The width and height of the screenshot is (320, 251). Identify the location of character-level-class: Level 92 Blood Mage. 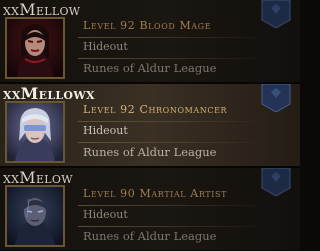
(147, 25).